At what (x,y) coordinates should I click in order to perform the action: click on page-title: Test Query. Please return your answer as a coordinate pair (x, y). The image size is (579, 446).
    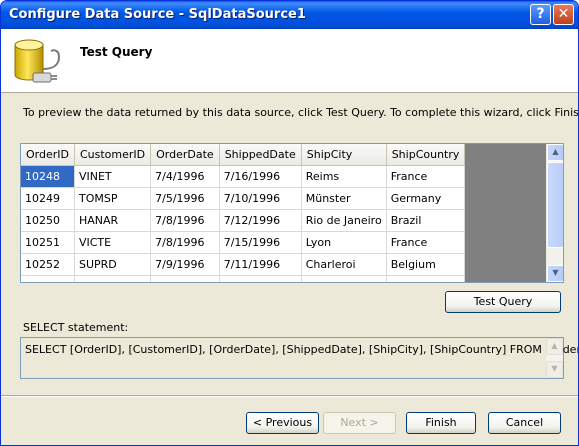
    Looking at the image, I should click on (116, 52).